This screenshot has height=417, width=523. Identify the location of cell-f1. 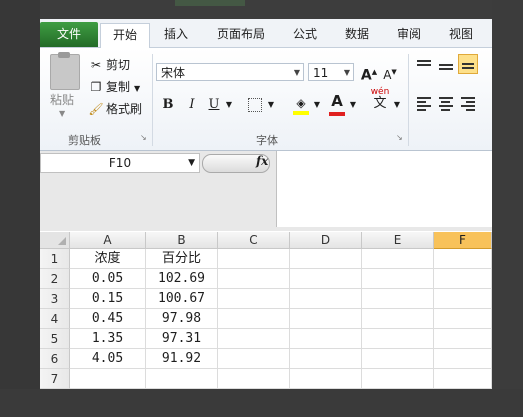
(463, 259).